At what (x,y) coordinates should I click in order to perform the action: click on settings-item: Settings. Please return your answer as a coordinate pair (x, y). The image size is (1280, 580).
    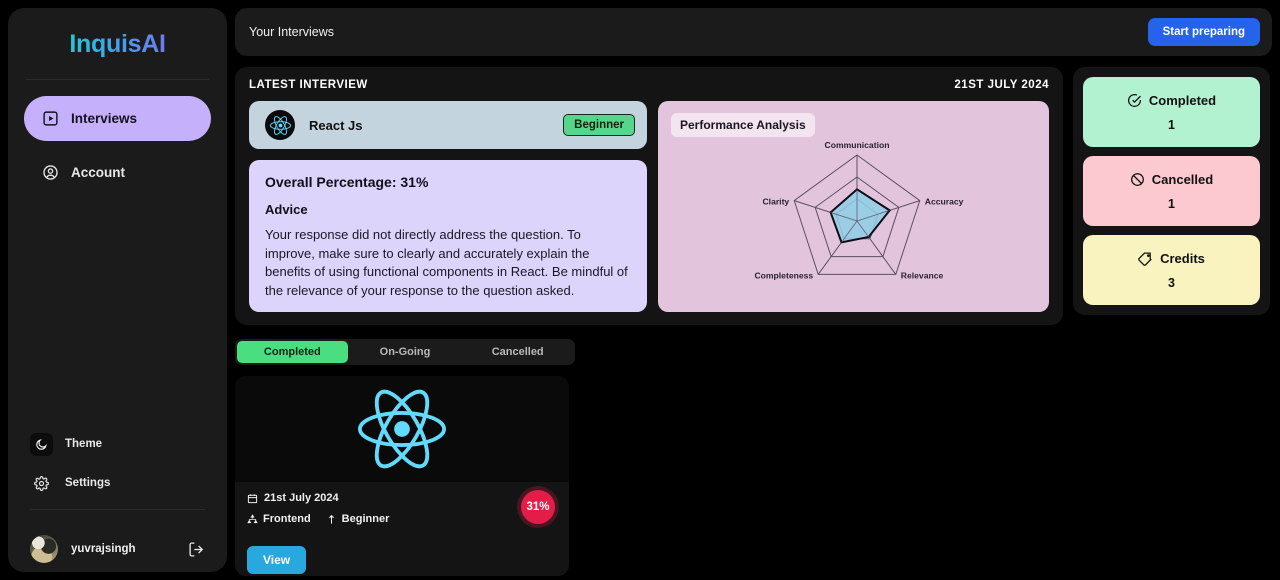
    Looking at the image, I should click on (117, 483).